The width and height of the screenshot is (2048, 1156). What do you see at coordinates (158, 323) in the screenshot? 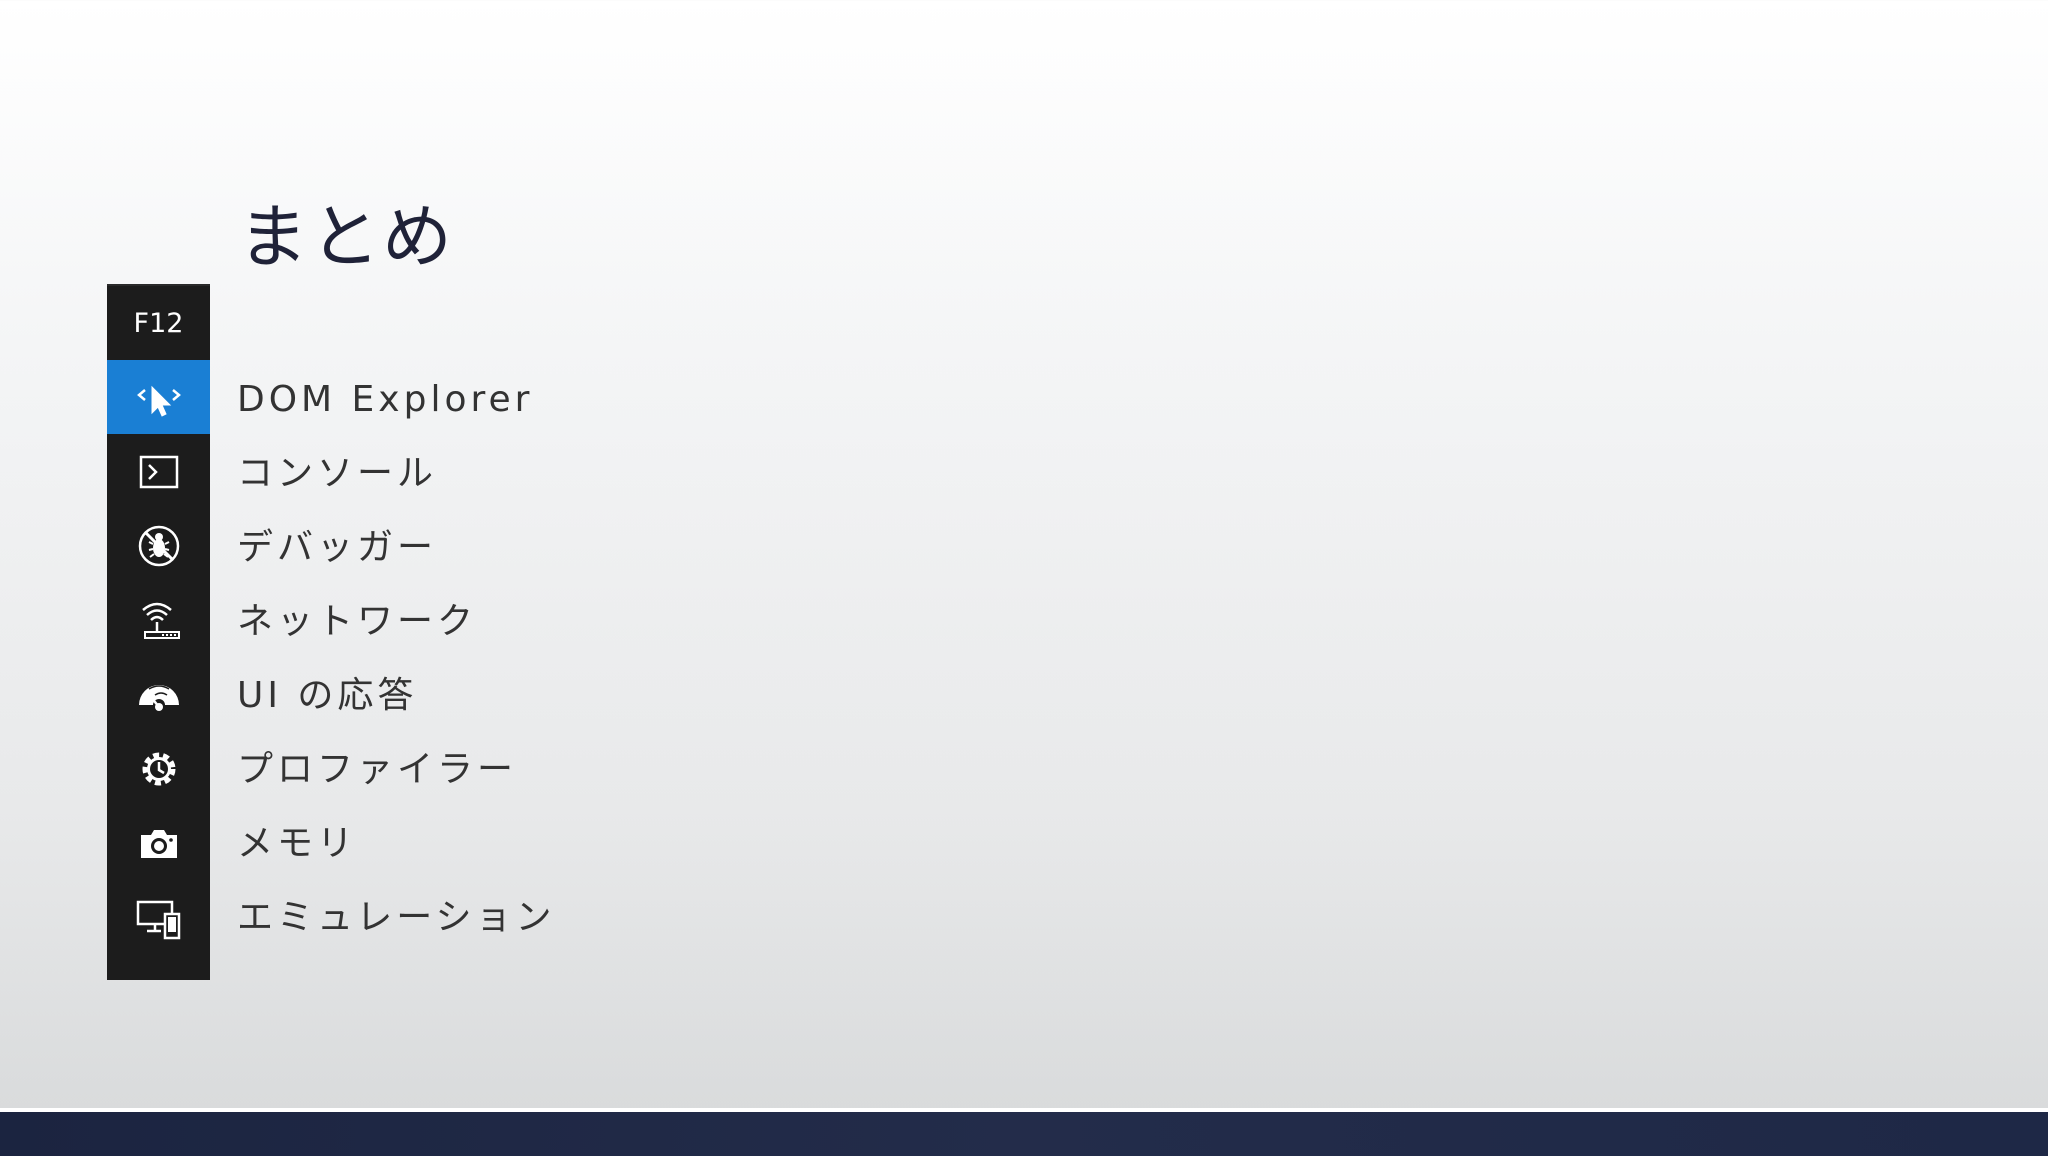
I see `toolbar-header: F12` at bounding box center [158, 323].